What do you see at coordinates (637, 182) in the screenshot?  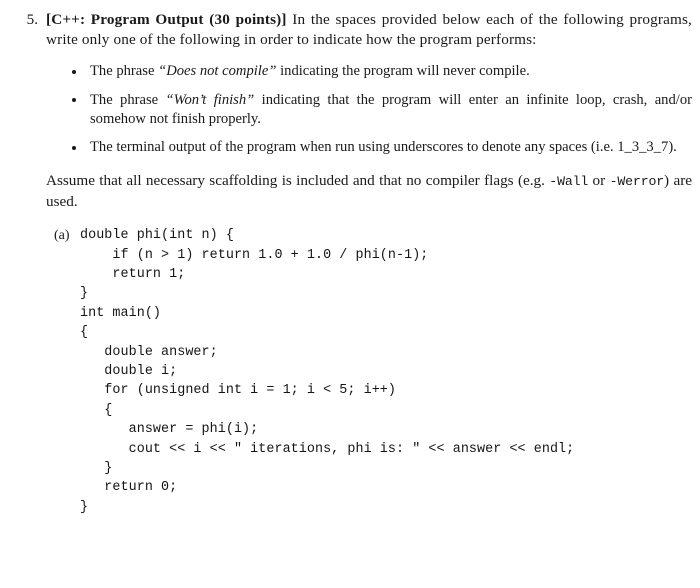 I see `compiler-flag-werror: -Werror` at bounding box center [637, 182].